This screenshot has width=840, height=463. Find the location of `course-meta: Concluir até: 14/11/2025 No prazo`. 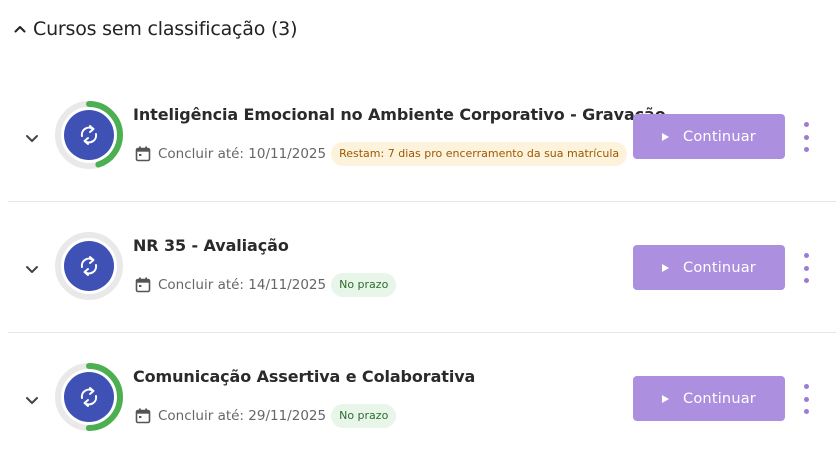

course-meta: Concluir até: 14/11/2025 No prazo is located at coordinates (266, 285).